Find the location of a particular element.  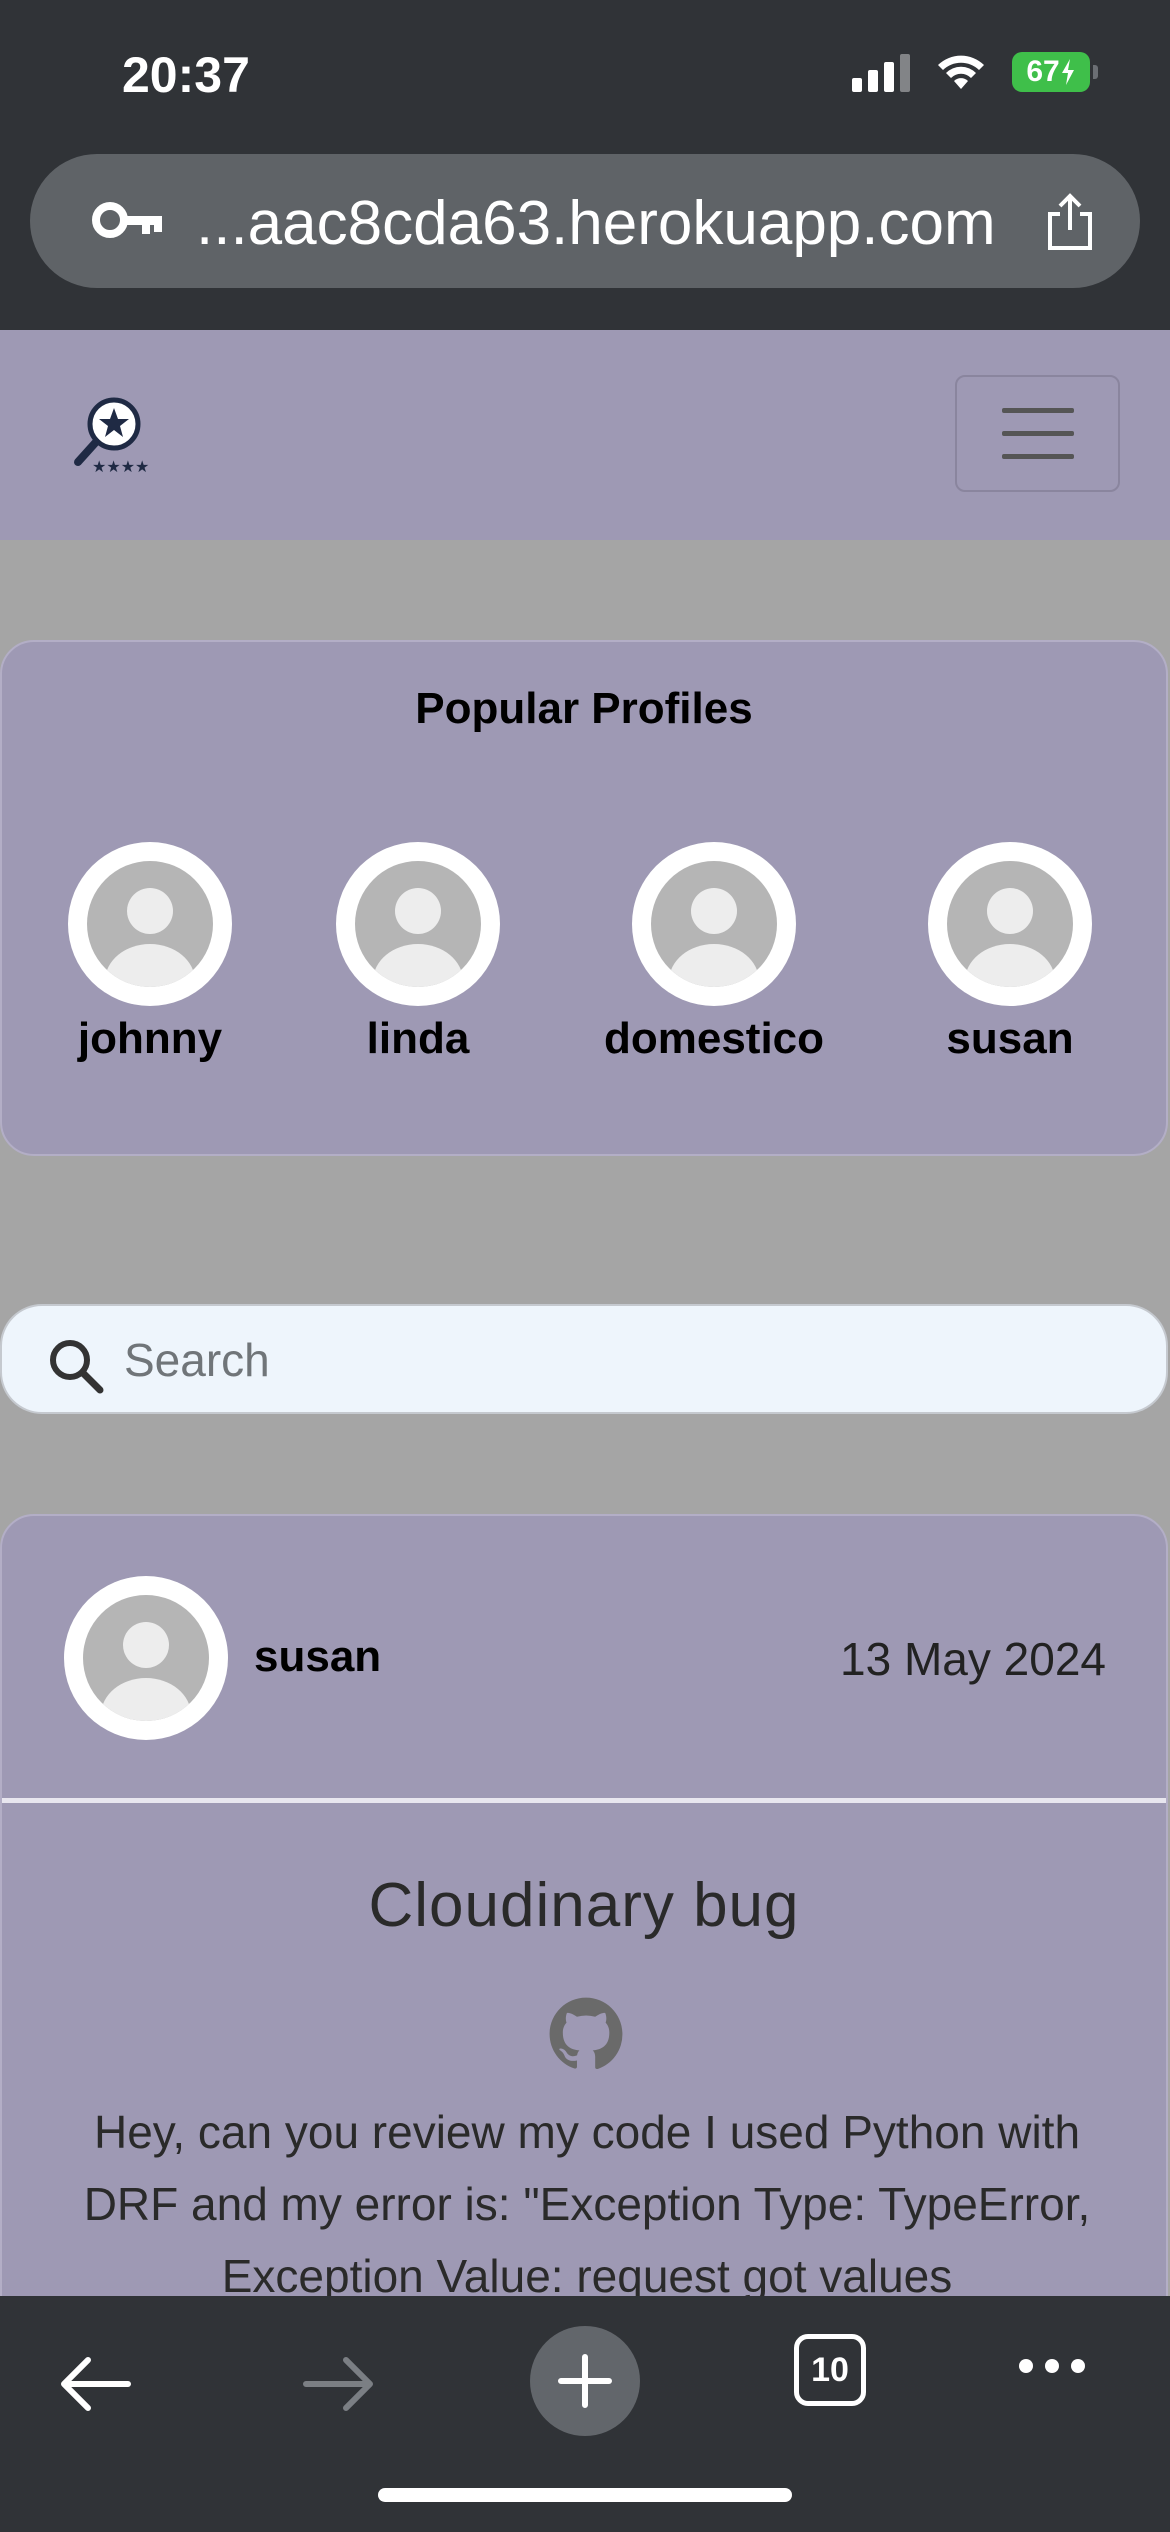

key-icon is located at coordinates (128, 220).